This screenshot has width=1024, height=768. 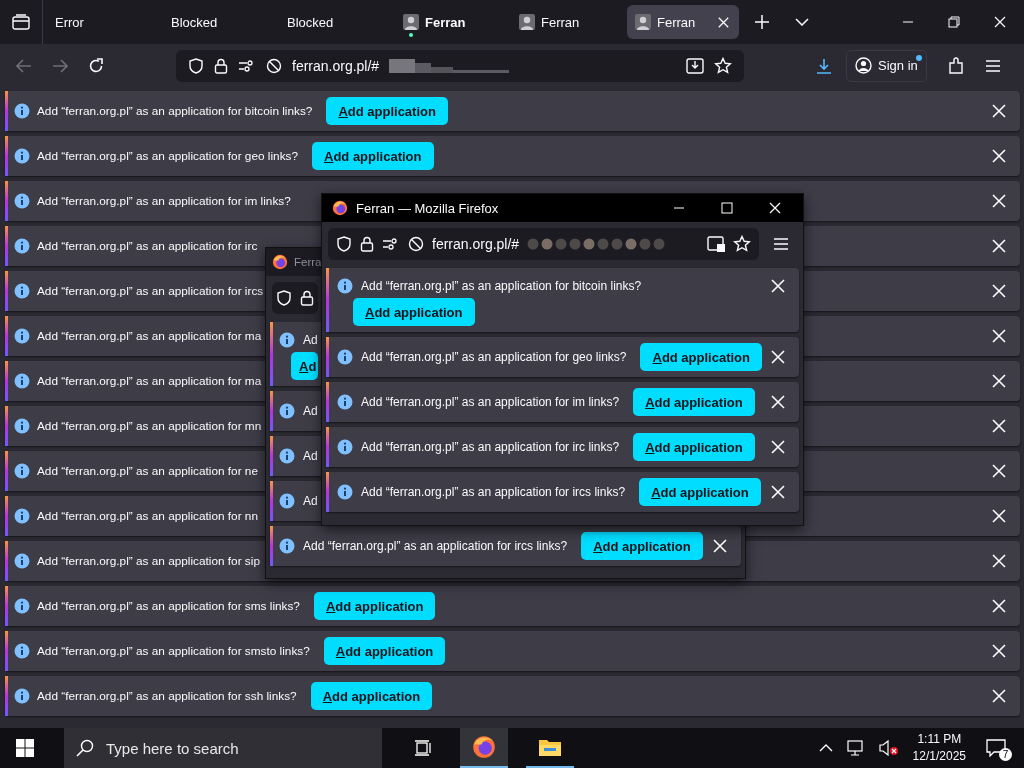 I want to click on search-input: Type here to search, so click(x=236, y=748).